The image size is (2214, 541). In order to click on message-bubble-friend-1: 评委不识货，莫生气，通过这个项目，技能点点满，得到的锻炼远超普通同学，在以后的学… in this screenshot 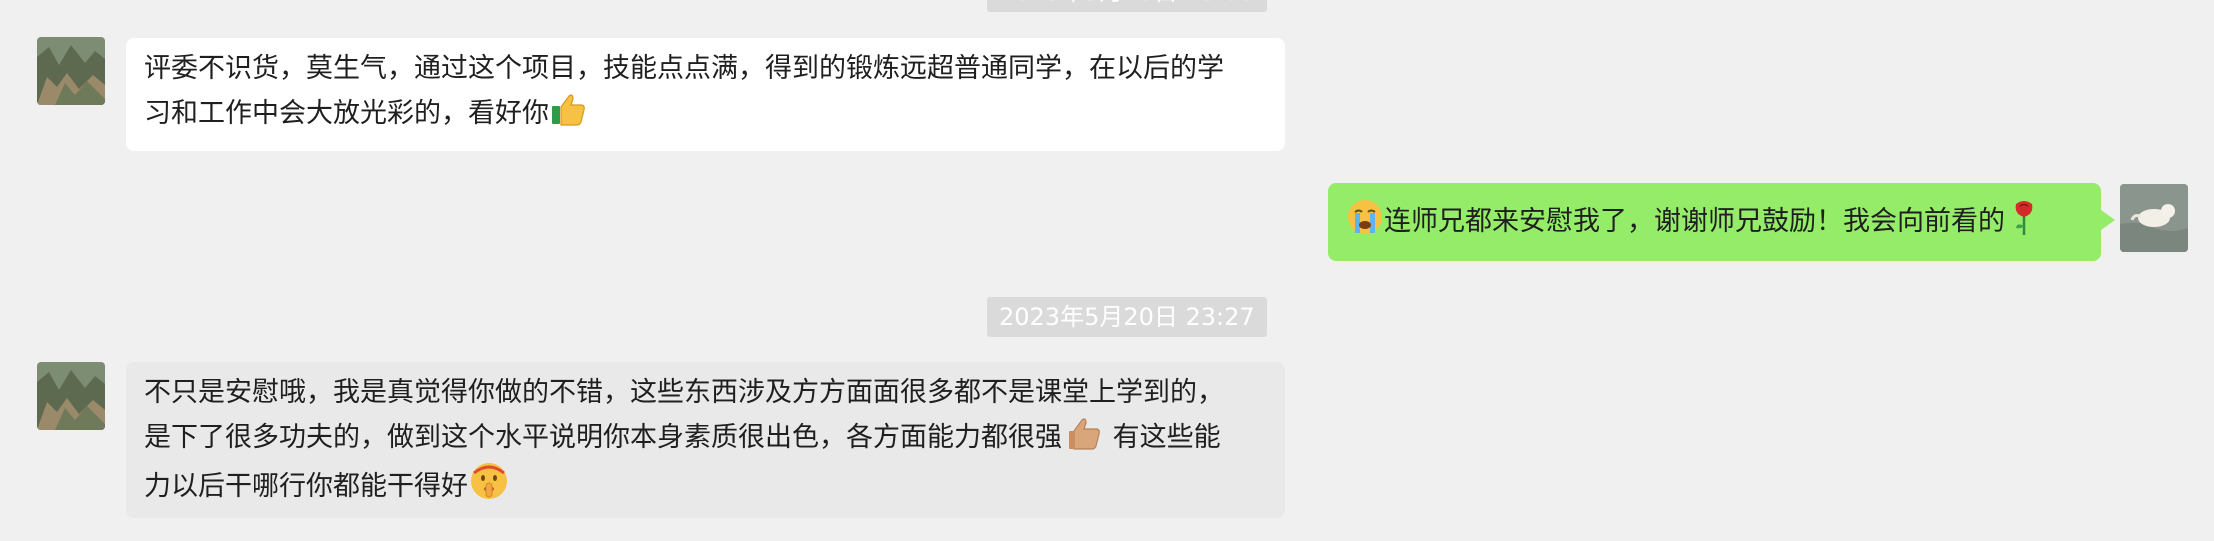, I will do `click(705, 94)`.